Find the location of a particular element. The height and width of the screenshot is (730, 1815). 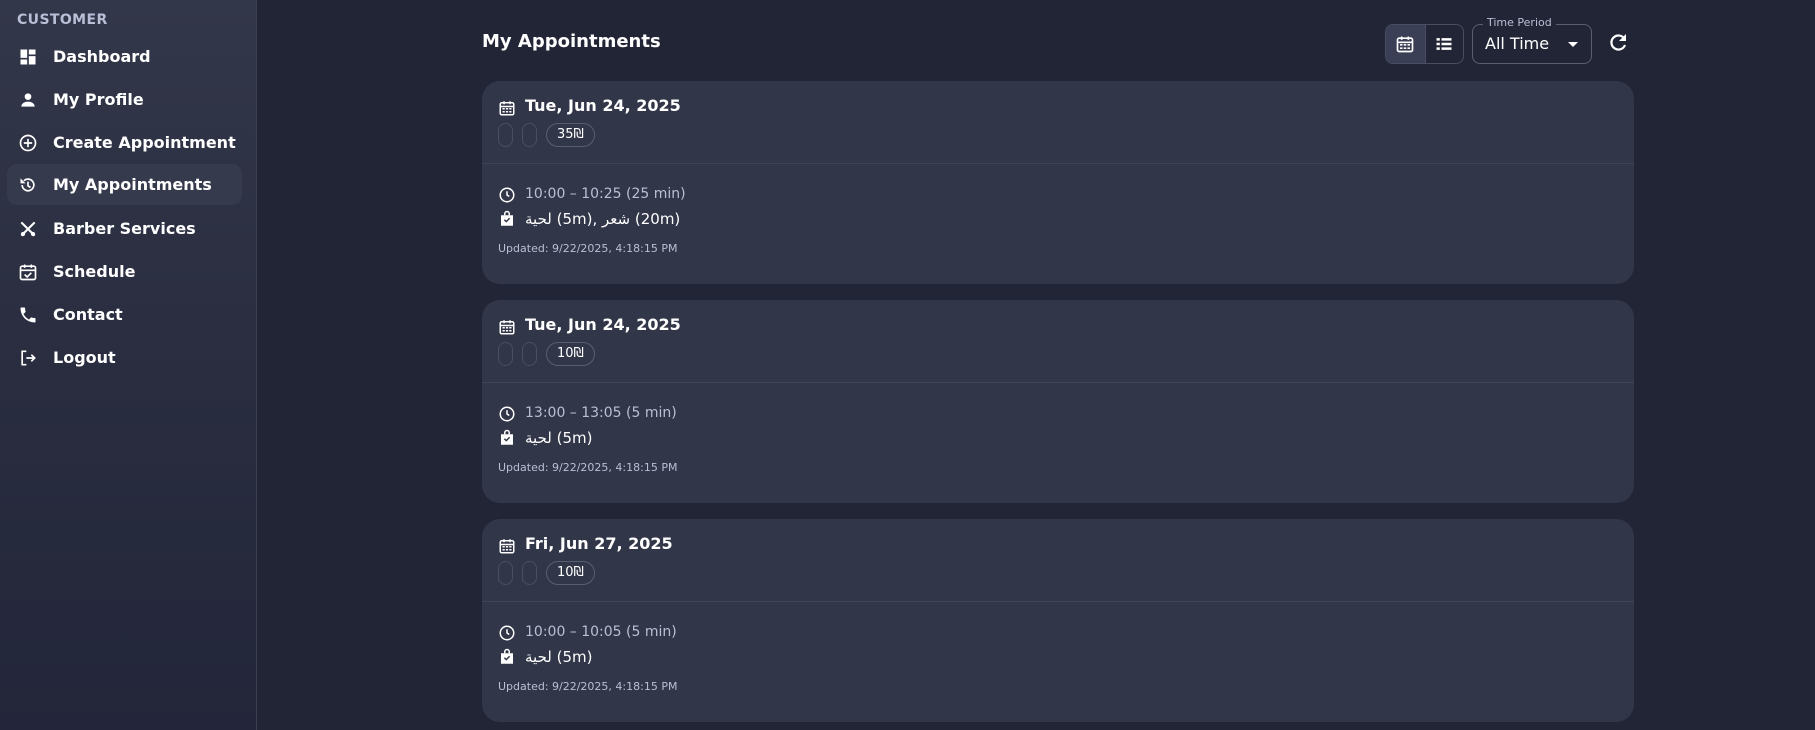

sidebar-item-label: Create Appointment is located at coordinates (144, 142).